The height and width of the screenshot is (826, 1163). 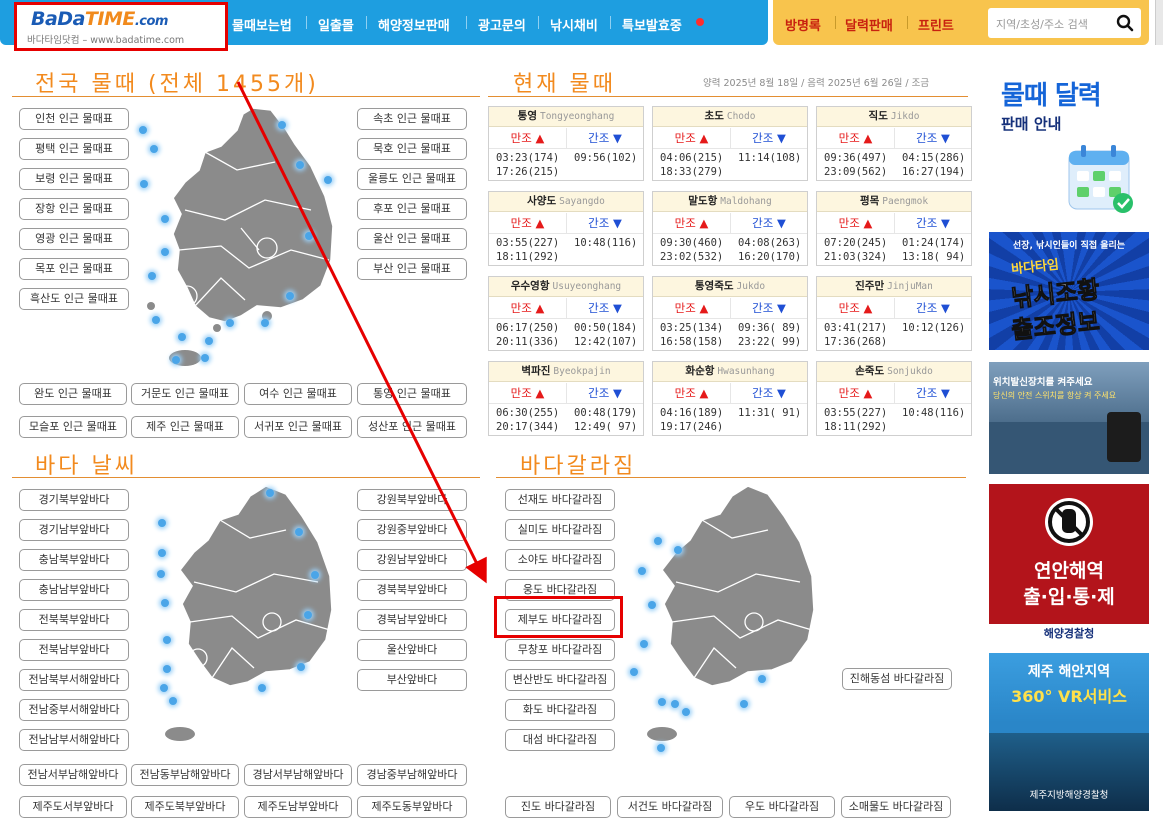 What do you see at coordinates (361, 332) in the screenshot?
I see `annotation-arrow` at bounding box center [361, 332].